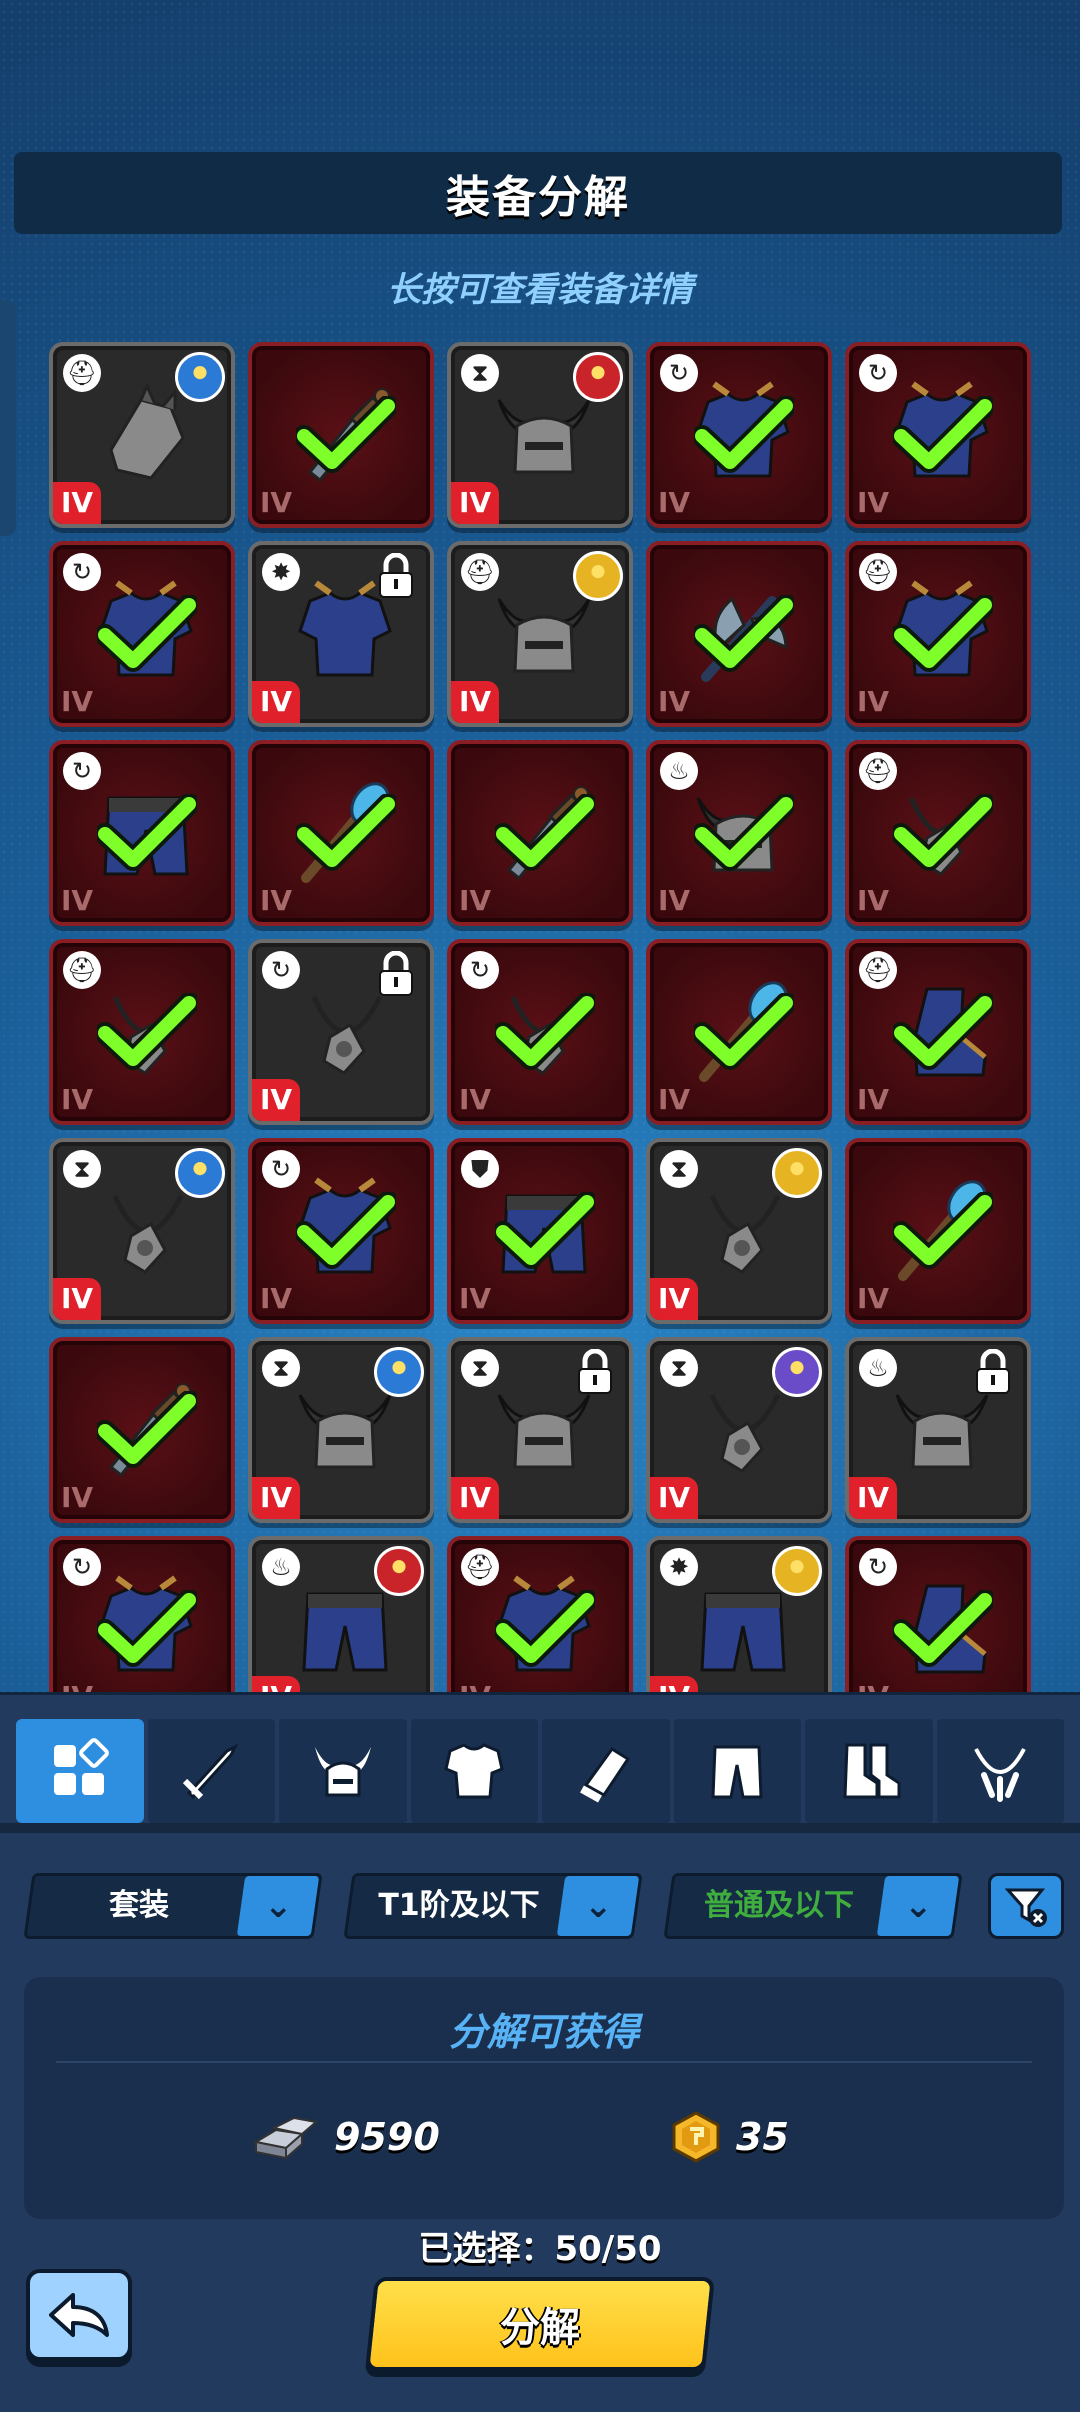 The width and height of the screenshot is (1080, 2412). I want to click on selection-counter: 已选择：50/50, so click(540, 2249).